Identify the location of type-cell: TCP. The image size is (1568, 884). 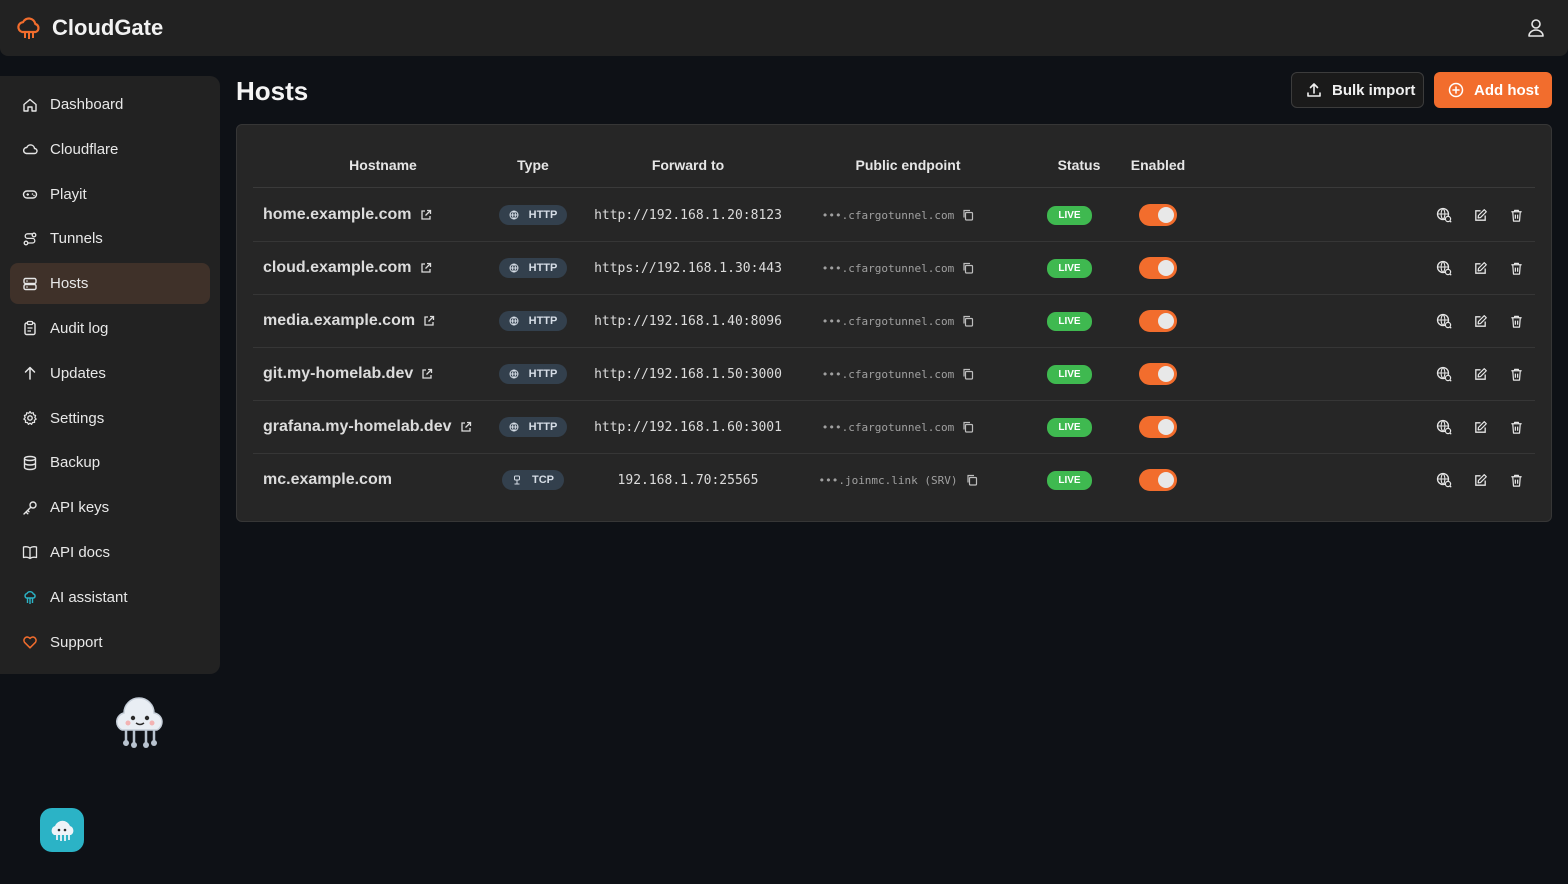
(533, 480).